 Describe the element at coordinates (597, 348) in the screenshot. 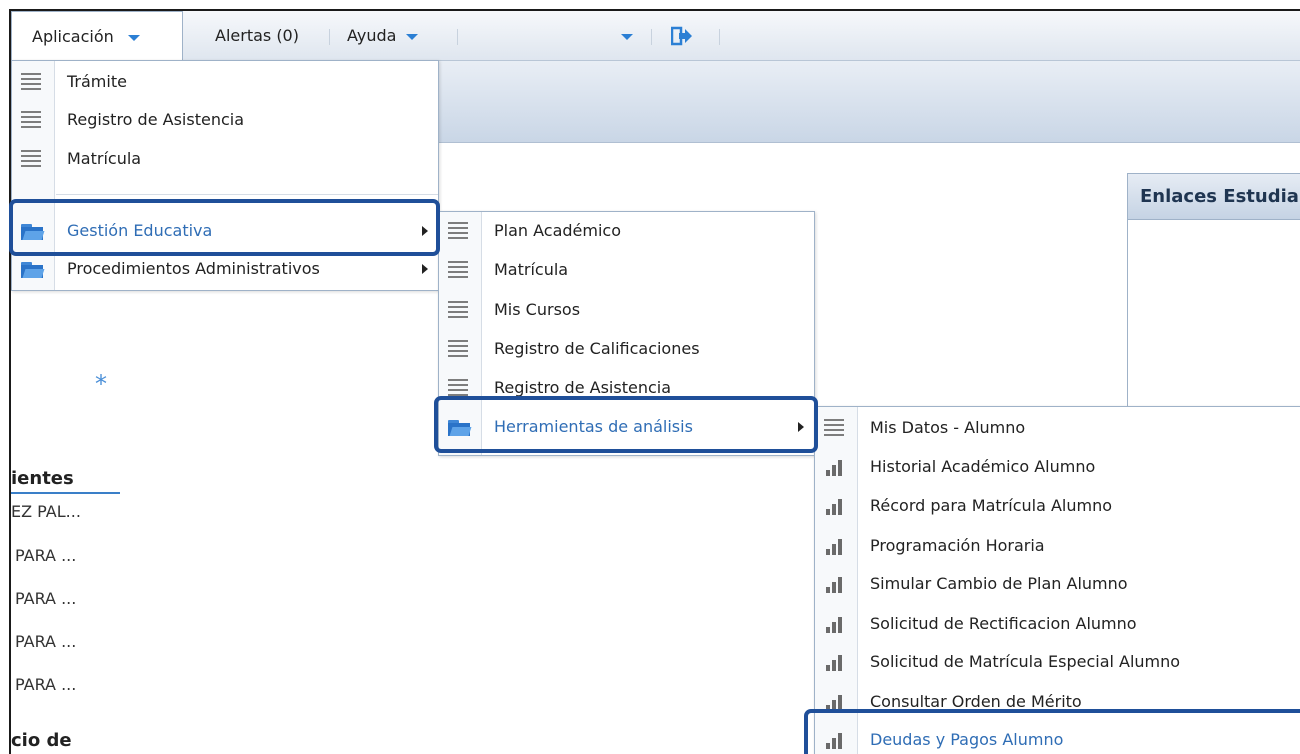

I see `menu-item-label: Registro de Calificaciones` at that location.